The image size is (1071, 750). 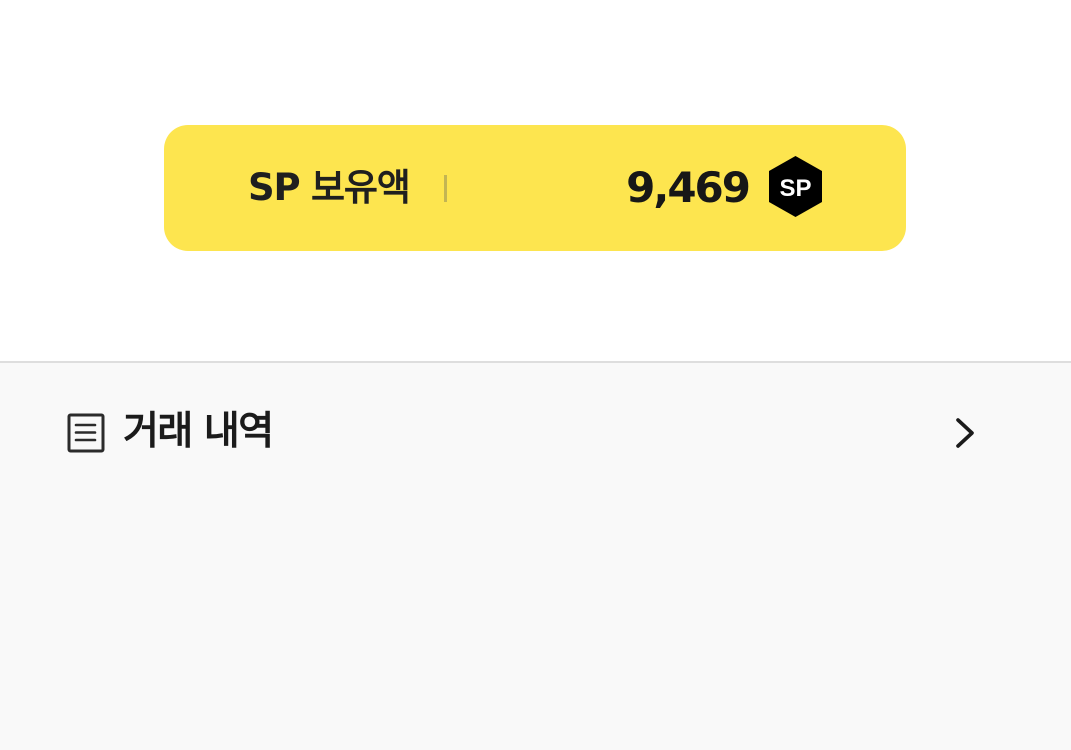 What do you see at coordinates (86, 433) in the screenshot?
I see `document-list-icon` at bounding box center [86, 433].